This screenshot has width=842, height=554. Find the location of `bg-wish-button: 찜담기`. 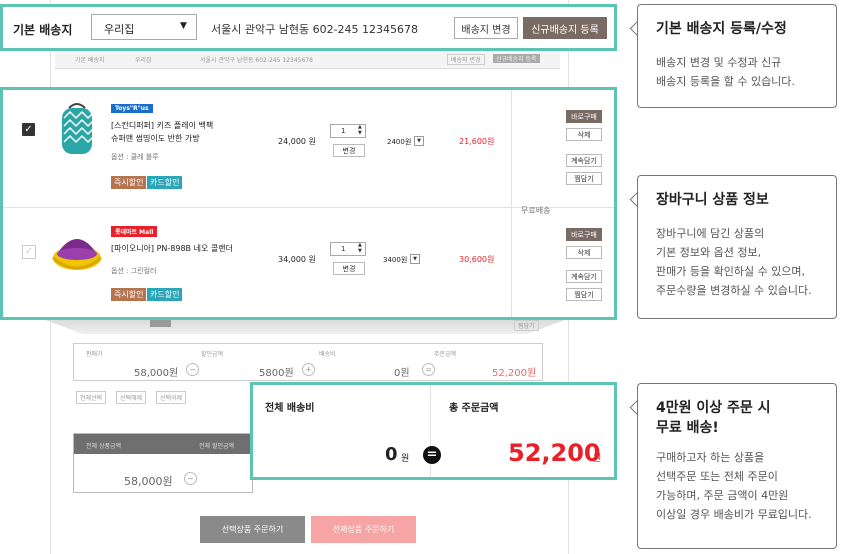

bg-wish-button: 찜담기 is located at coordinates (526, 325).